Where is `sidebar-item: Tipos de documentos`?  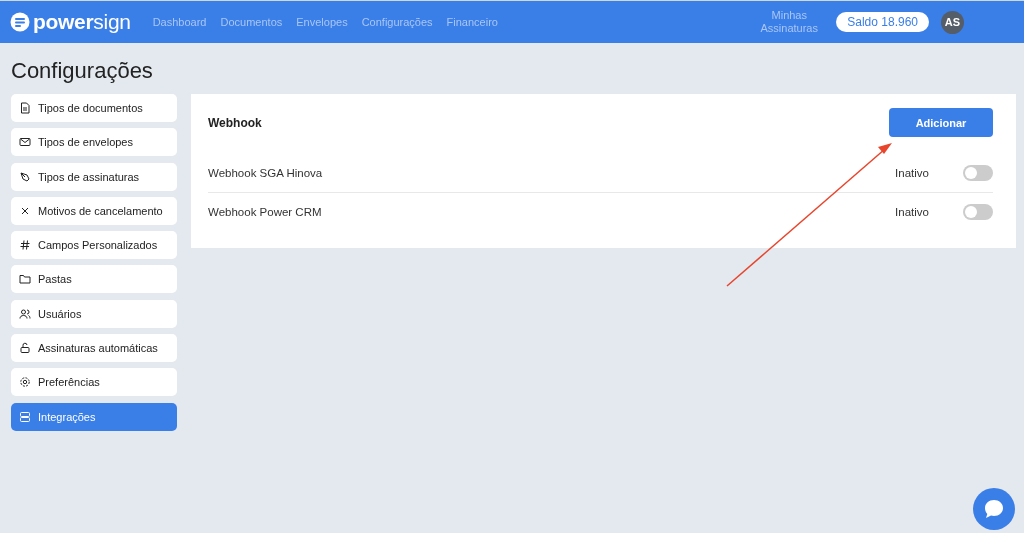
sidebar-item: Tipos de documentos is located at coordinates (94, 108).